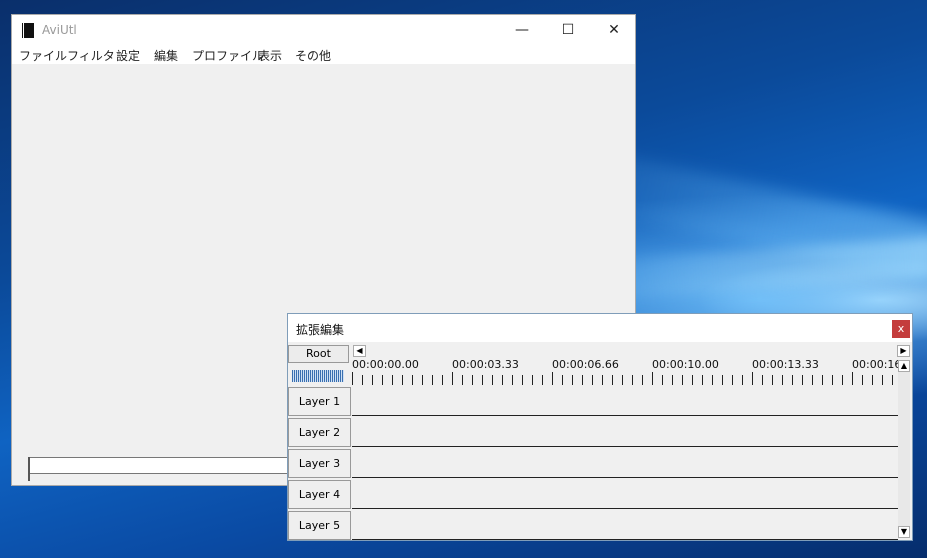 The height and width of the screenshot is (558, 927). Describe the element at coordinates (43, 55) in the screenshot. I see `menu-file: ファイル` at that location.